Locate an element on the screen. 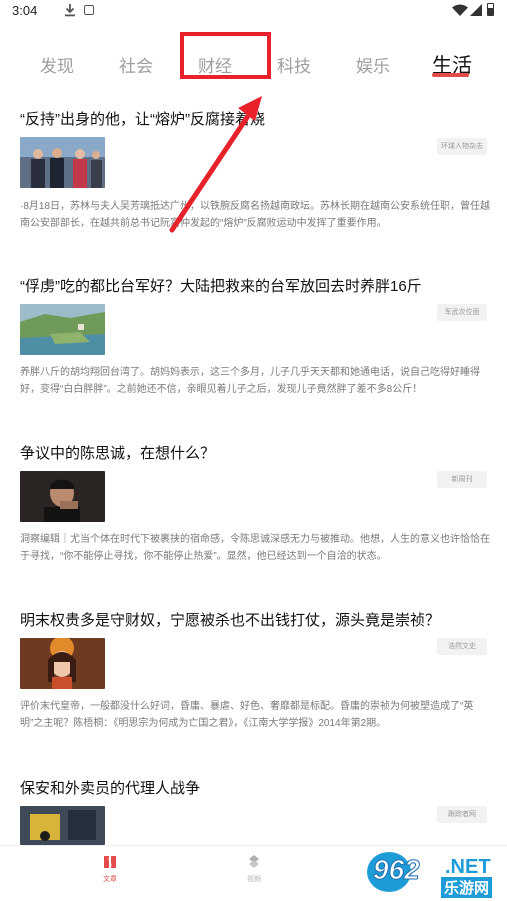  tab-entertainment: 娱乐 is located at coordinates (373, 64).